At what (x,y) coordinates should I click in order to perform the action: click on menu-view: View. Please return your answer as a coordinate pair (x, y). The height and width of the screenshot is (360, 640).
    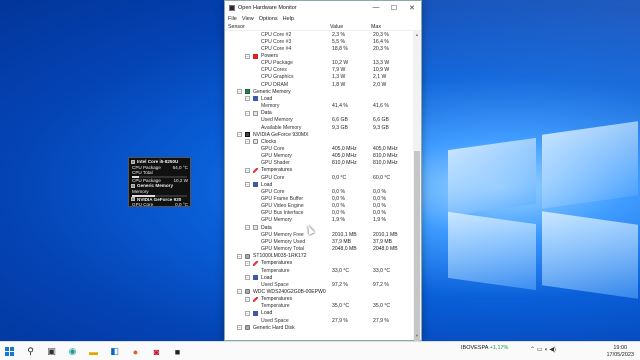
    Looking at the image, I should click on (248, 19).